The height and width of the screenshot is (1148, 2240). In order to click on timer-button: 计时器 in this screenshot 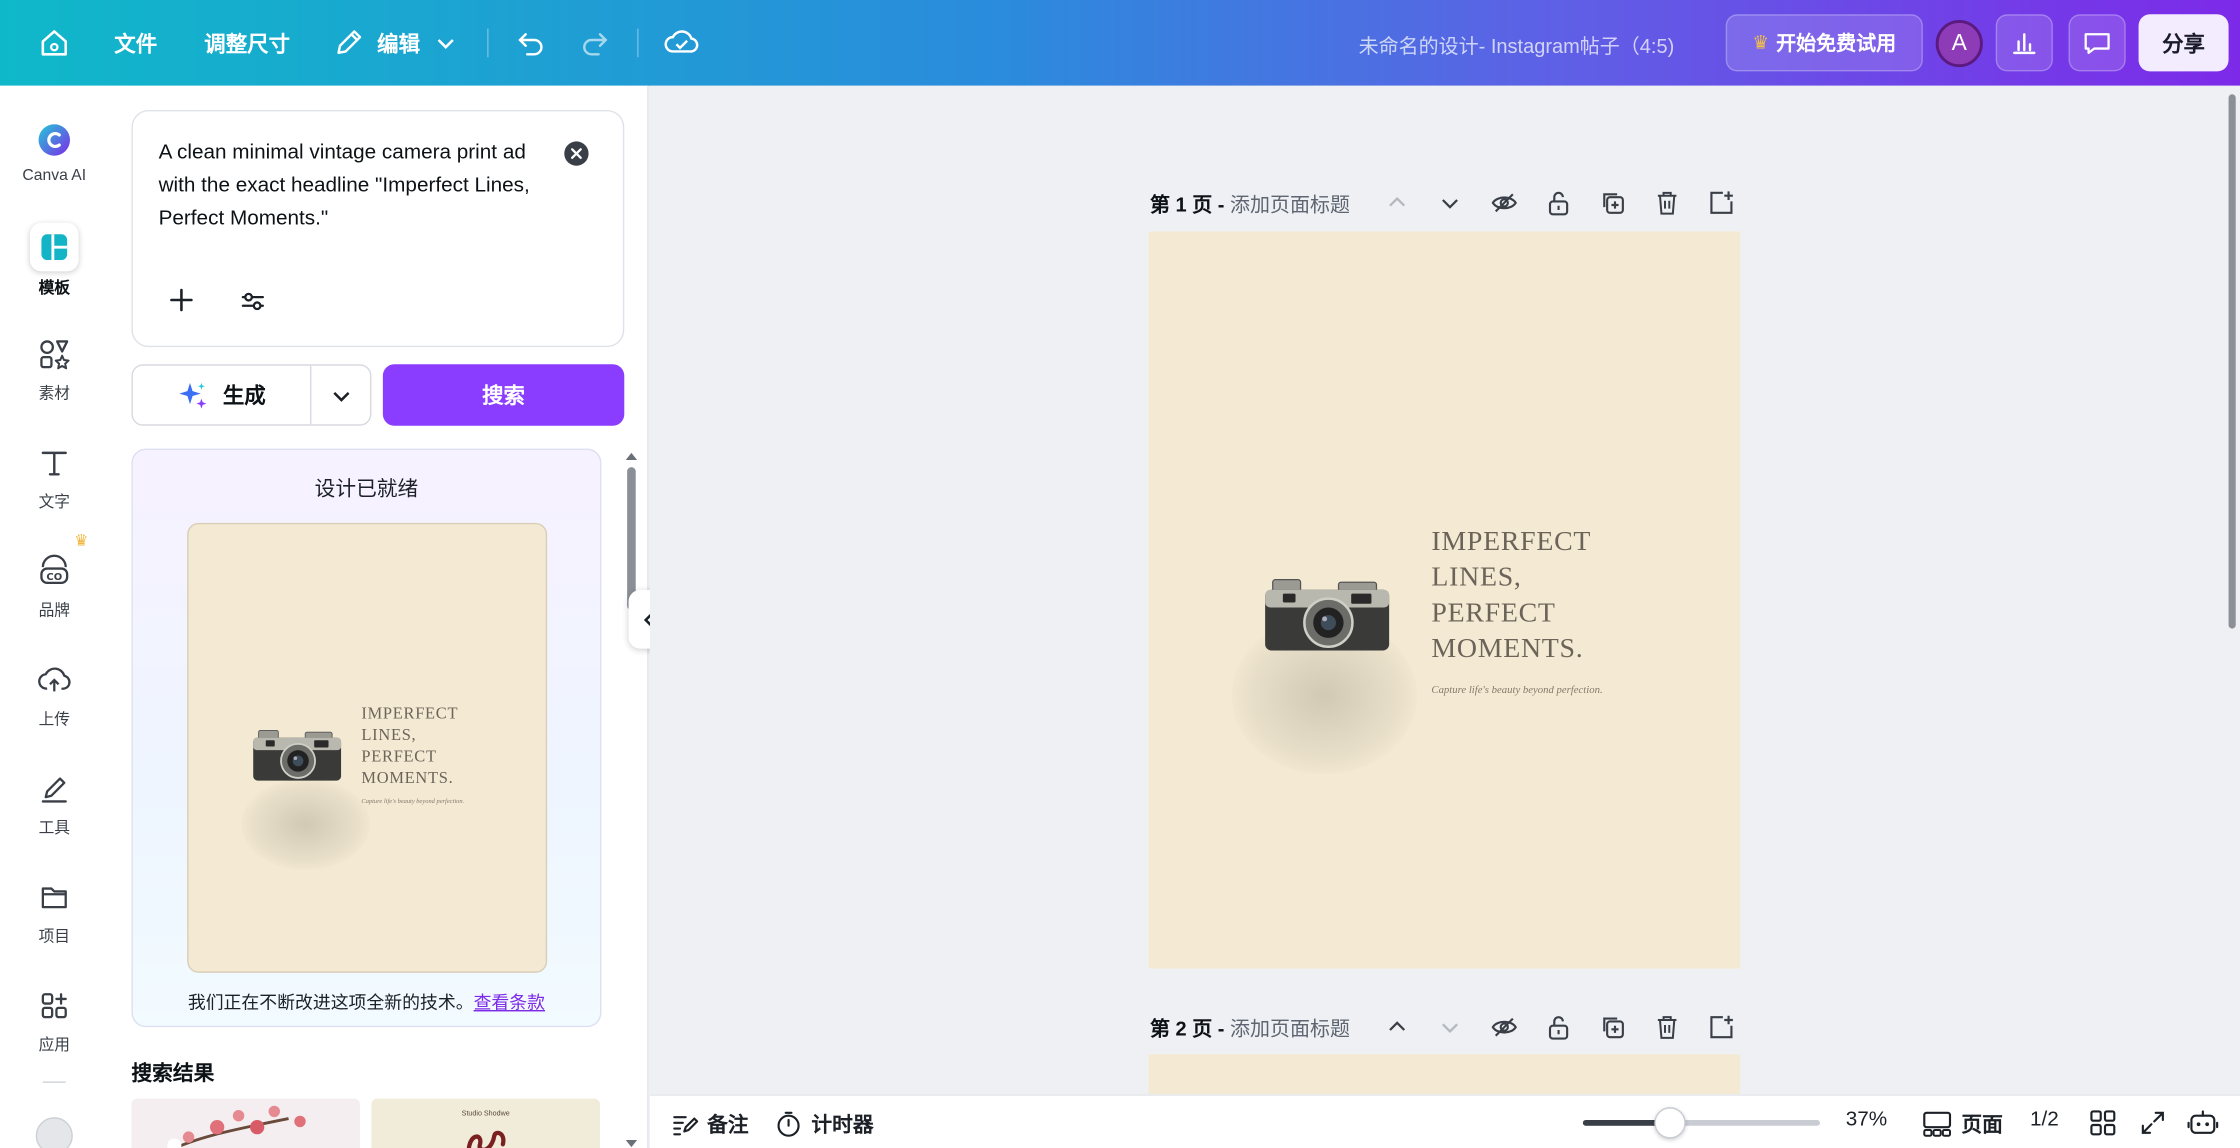, I will do `click(824, 1124)`.